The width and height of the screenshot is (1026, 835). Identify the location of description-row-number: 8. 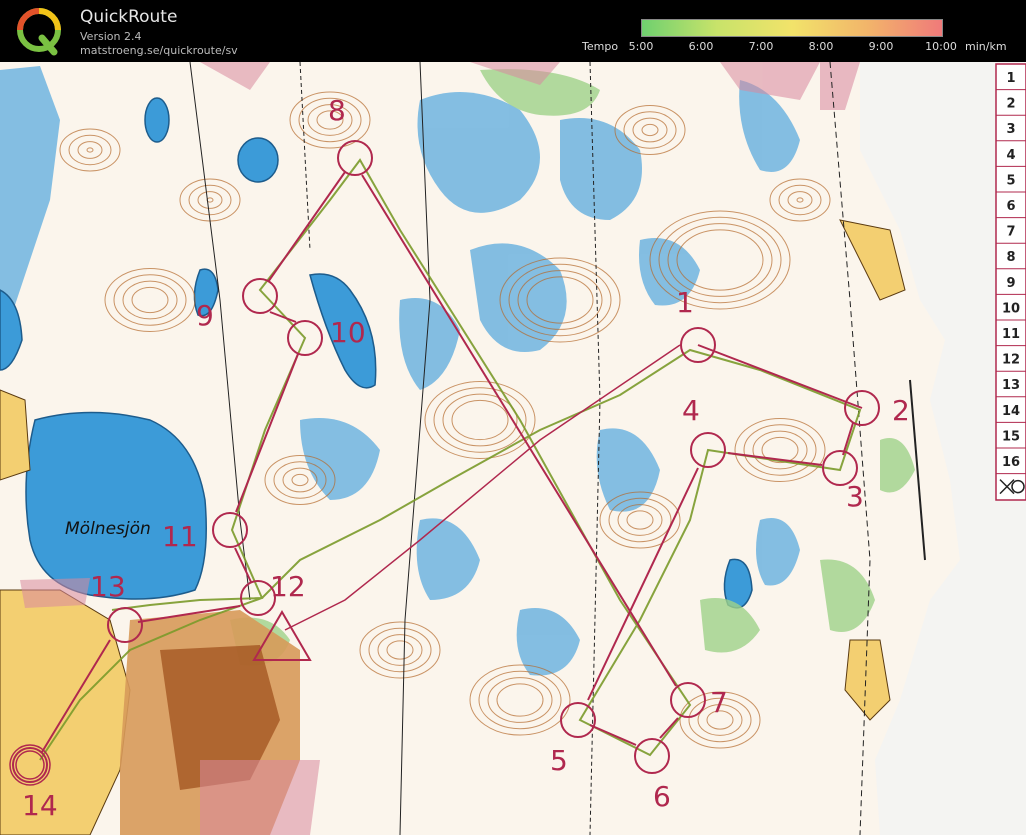
(1010, 257).